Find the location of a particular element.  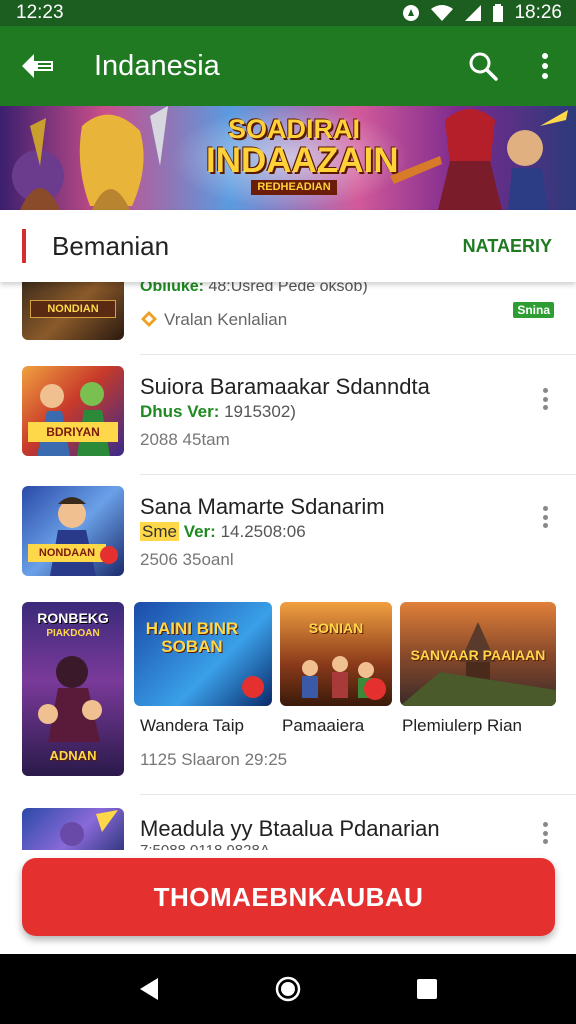

nav-recents-icon is located at coordinates (426, 989).